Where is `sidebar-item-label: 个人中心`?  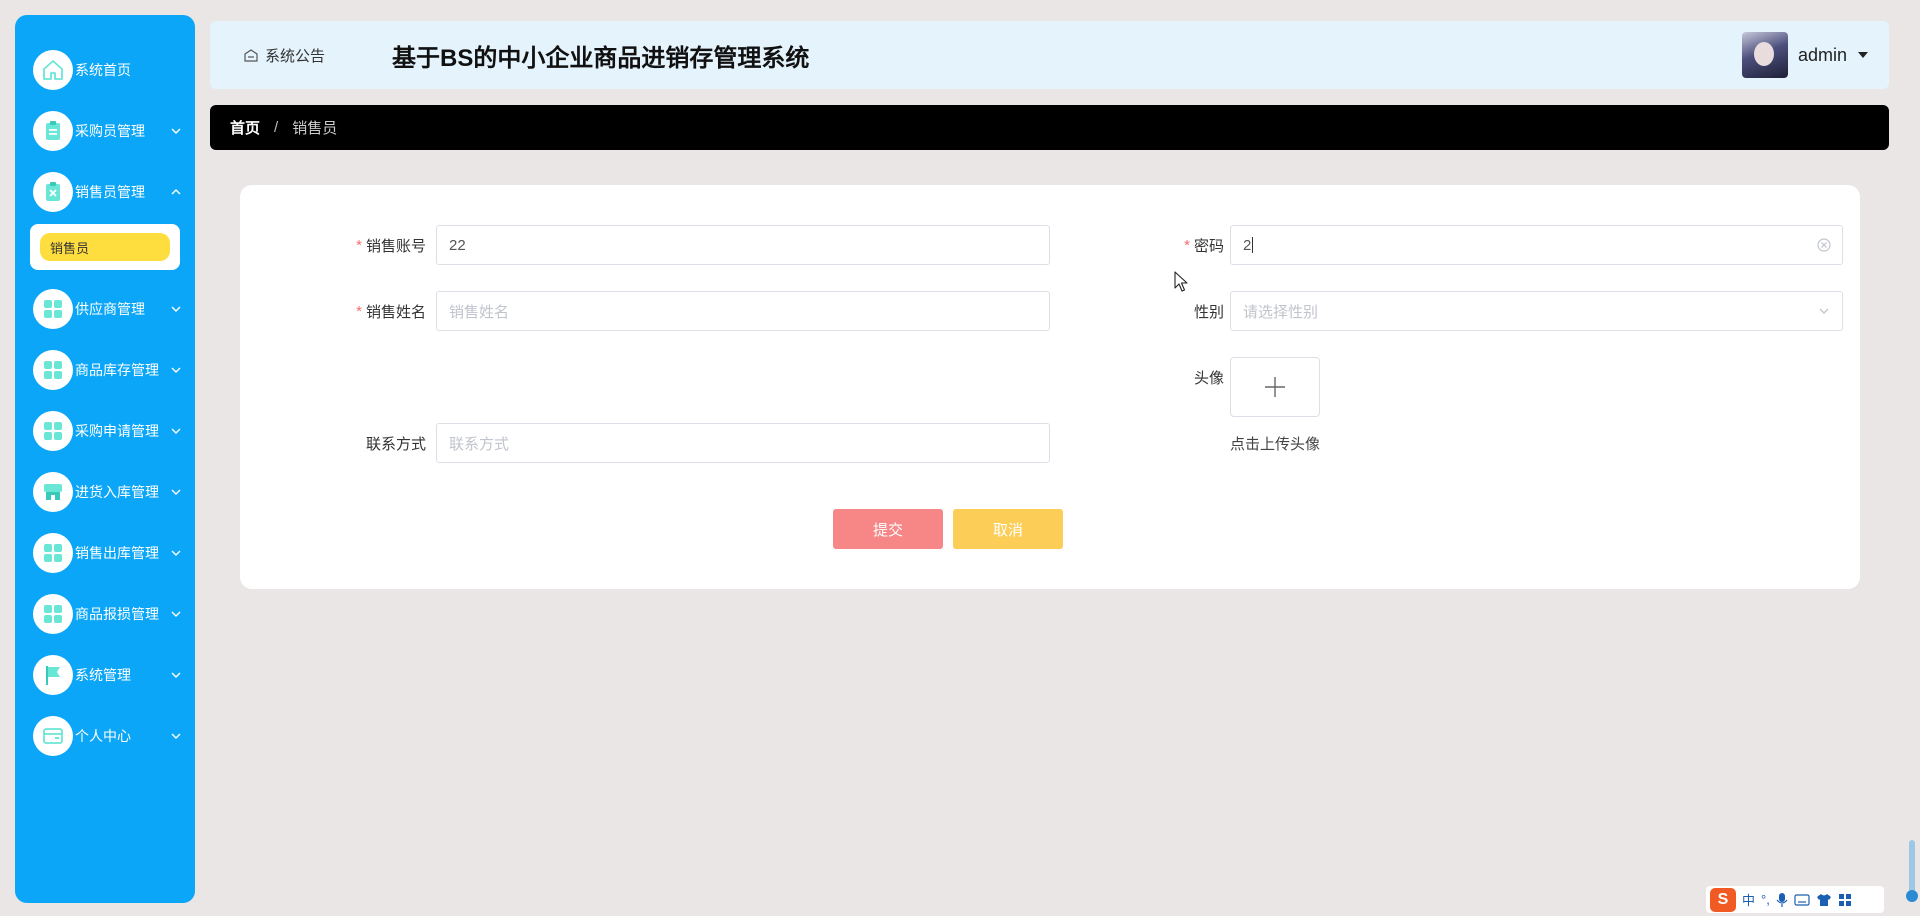 sidebar-item-label: 个人中心 is located at coordinates (103, 735).